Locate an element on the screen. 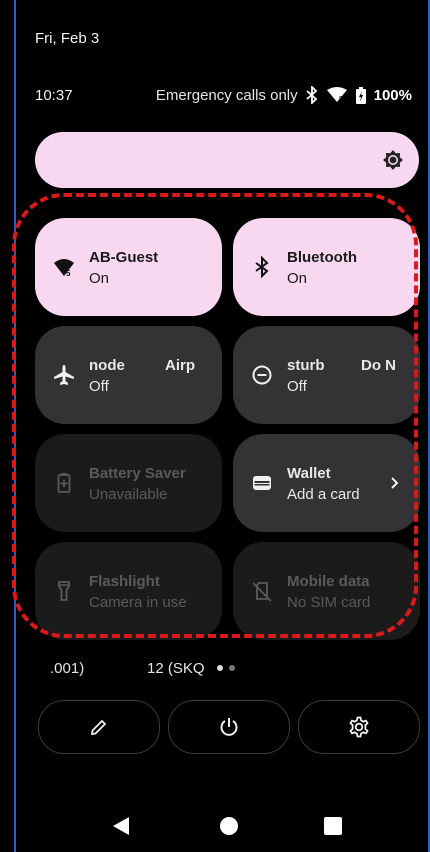 The width and height of the screenshot is (430, 852). flashlight-tile: Flashlight Camera in use is located at coordinates (128, 591).